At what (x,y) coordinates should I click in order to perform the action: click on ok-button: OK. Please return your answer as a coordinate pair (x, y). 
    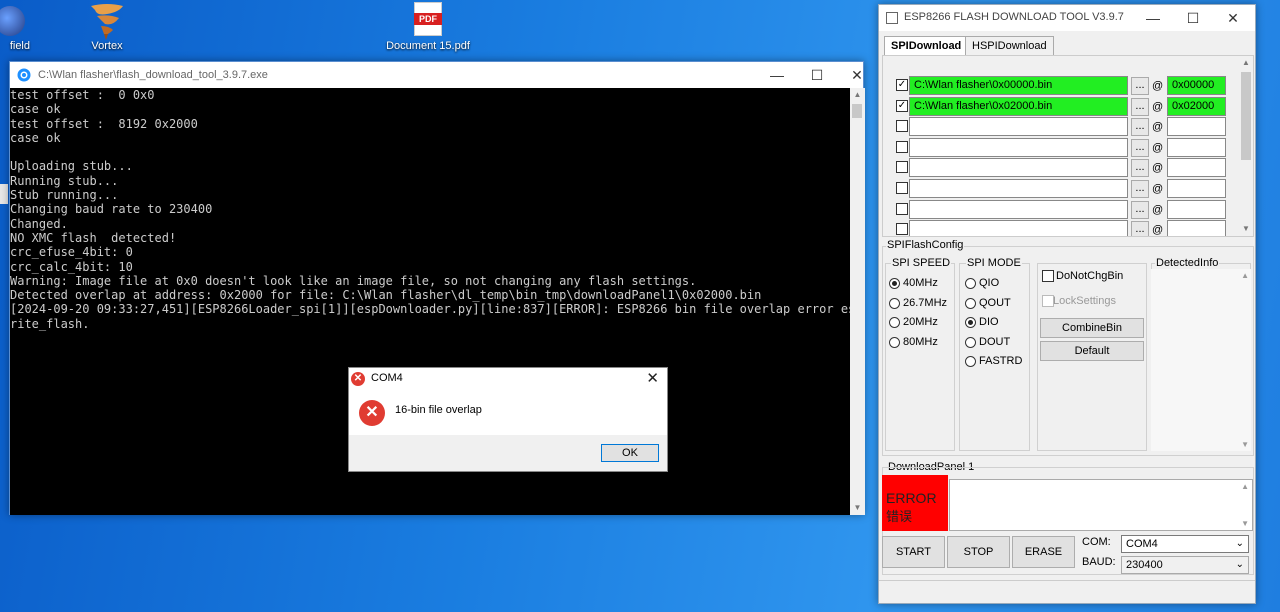
    Looking at the image, I should click on (630, 453).